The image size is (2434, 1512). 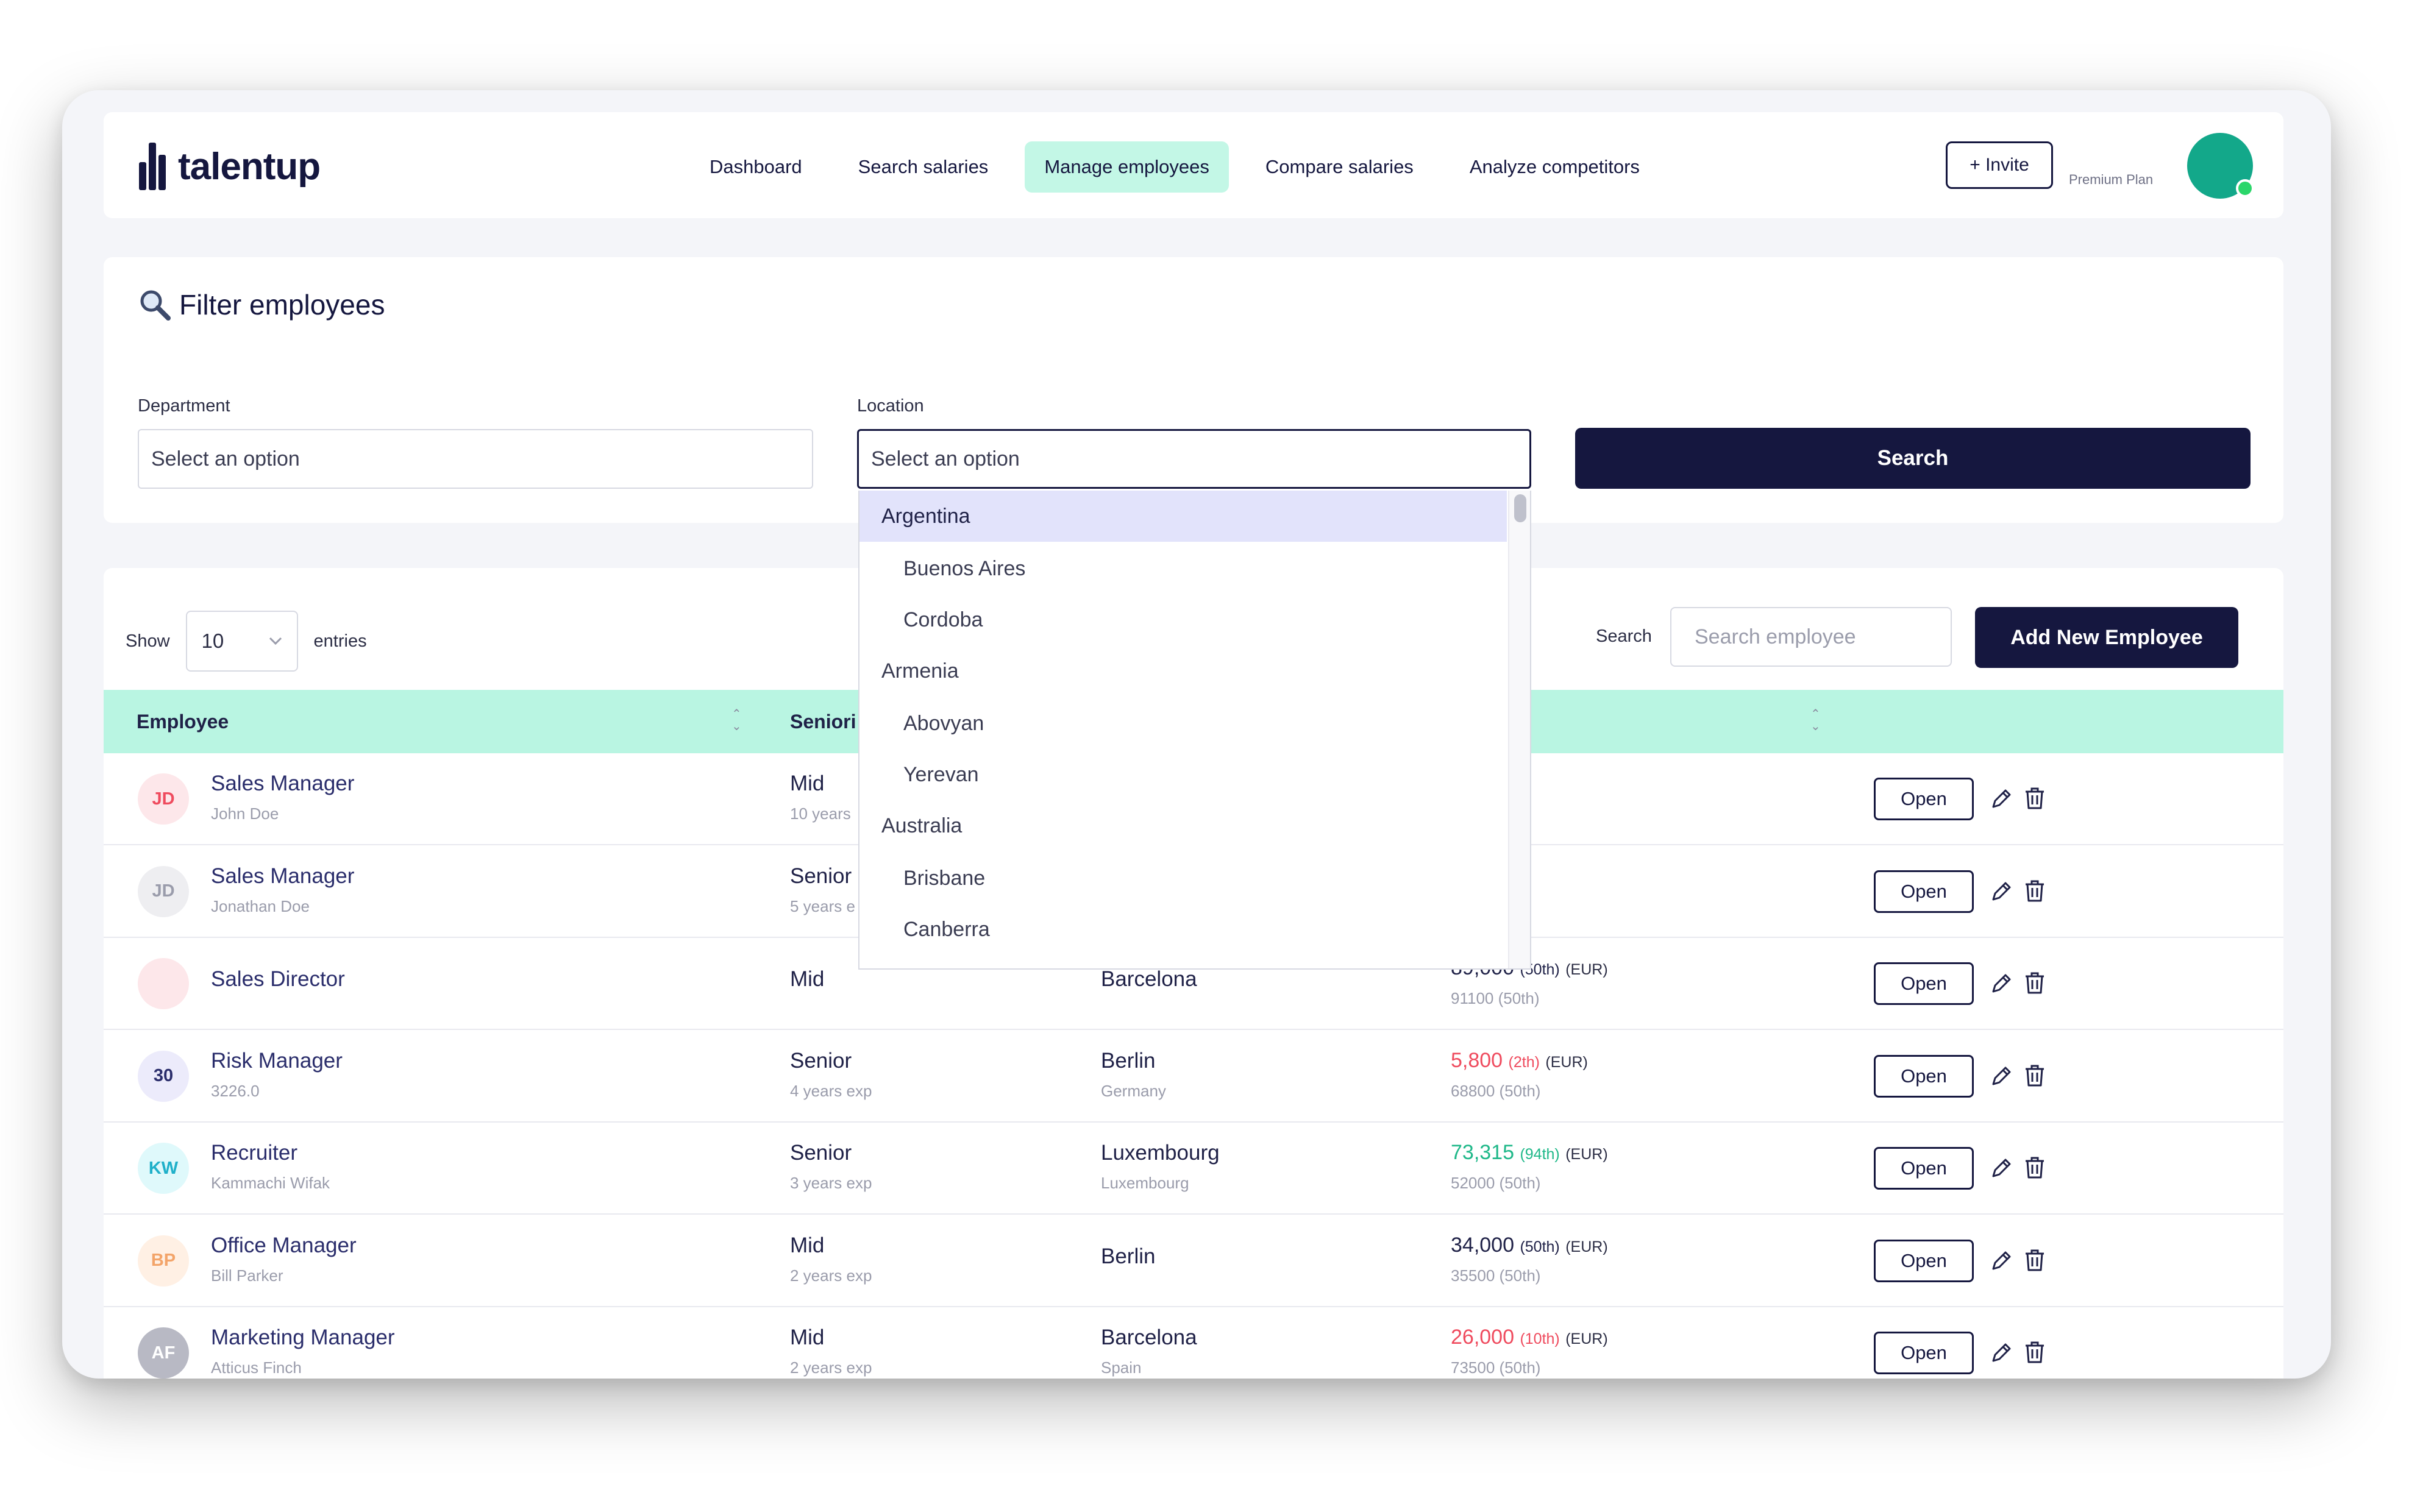 What do you see at coordinates (256, 1367) in the screenshot?
I see `employee-name: Atticus Finch` at bounding box center [256, 1367].